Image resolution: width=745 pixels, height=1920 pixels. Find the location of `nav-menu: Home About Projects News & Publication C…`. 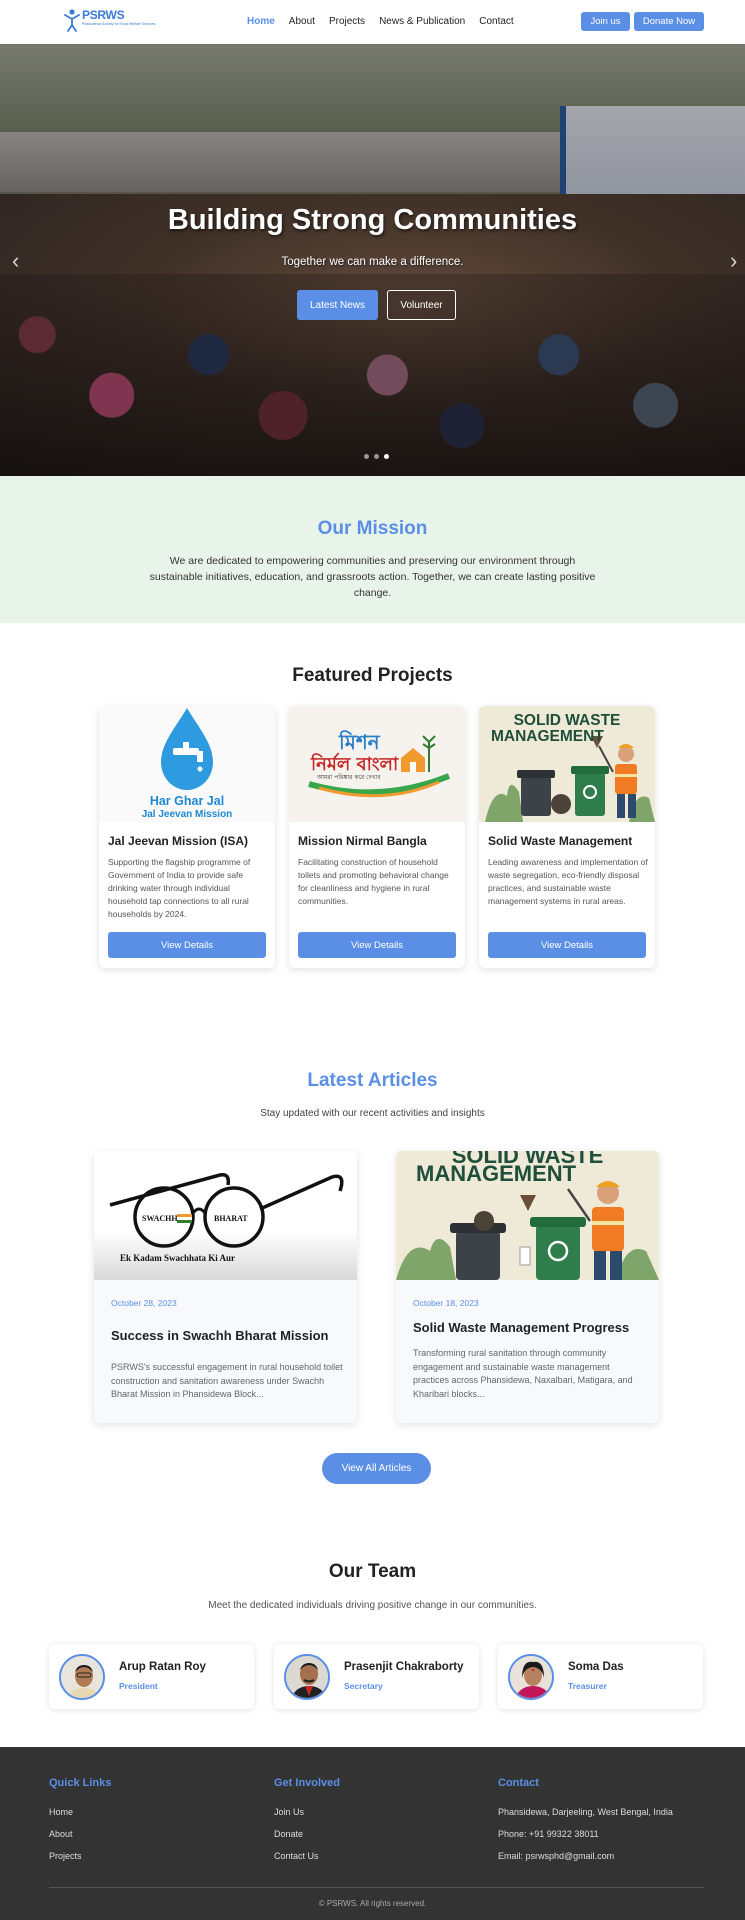

nav-menu: Home About Projects News & Publication C… is located at coordinates (380, 21).